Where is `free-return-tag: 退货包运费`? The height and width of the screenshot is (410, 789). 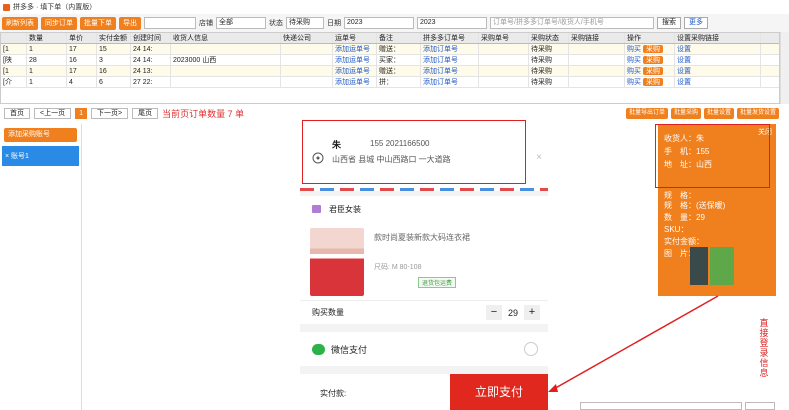 free-return-tag: 退货包运费 is located at coordinates (437, 282).